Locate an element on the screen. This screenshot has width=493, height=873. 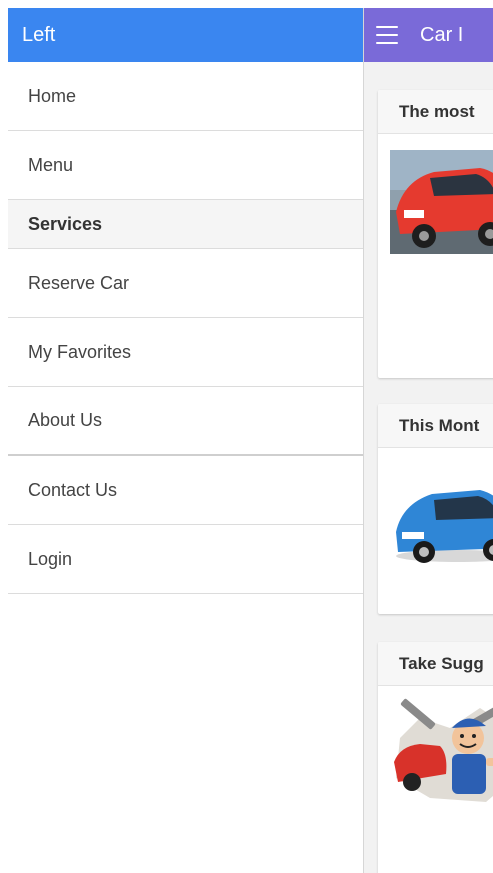
menu-item-label: Menu is located at coordinates (51, 164).